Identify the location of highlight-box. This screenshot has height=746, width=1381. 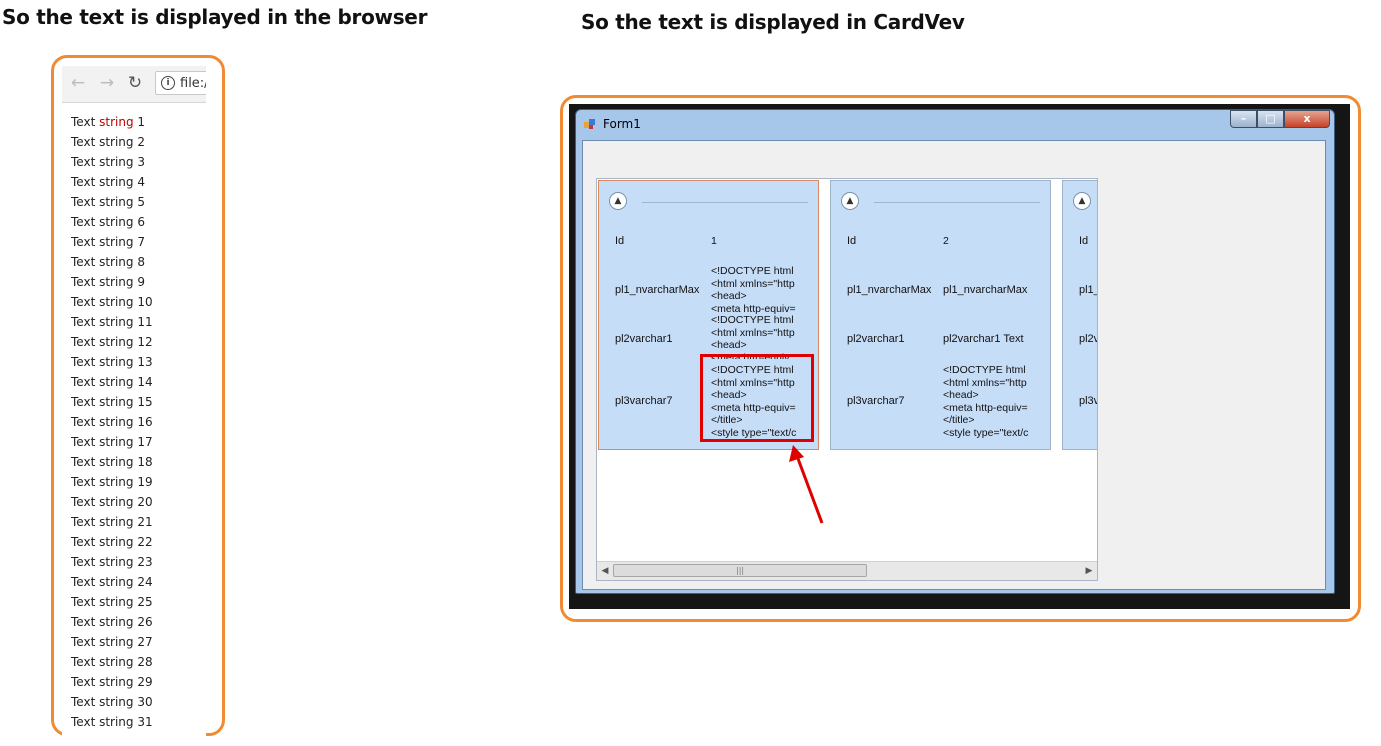
(757, 398).